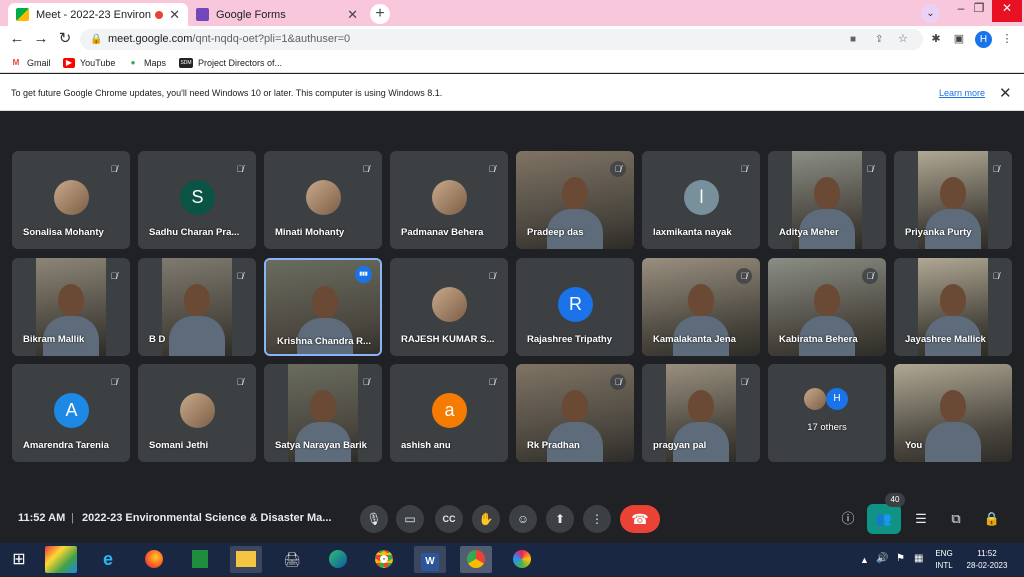 The width and height of the screenshot is (1024, 577). What do you see at coordinates (22, 14) in the screenshot?
I see `meet-favicon-icon` at bounding box center [22, 14].